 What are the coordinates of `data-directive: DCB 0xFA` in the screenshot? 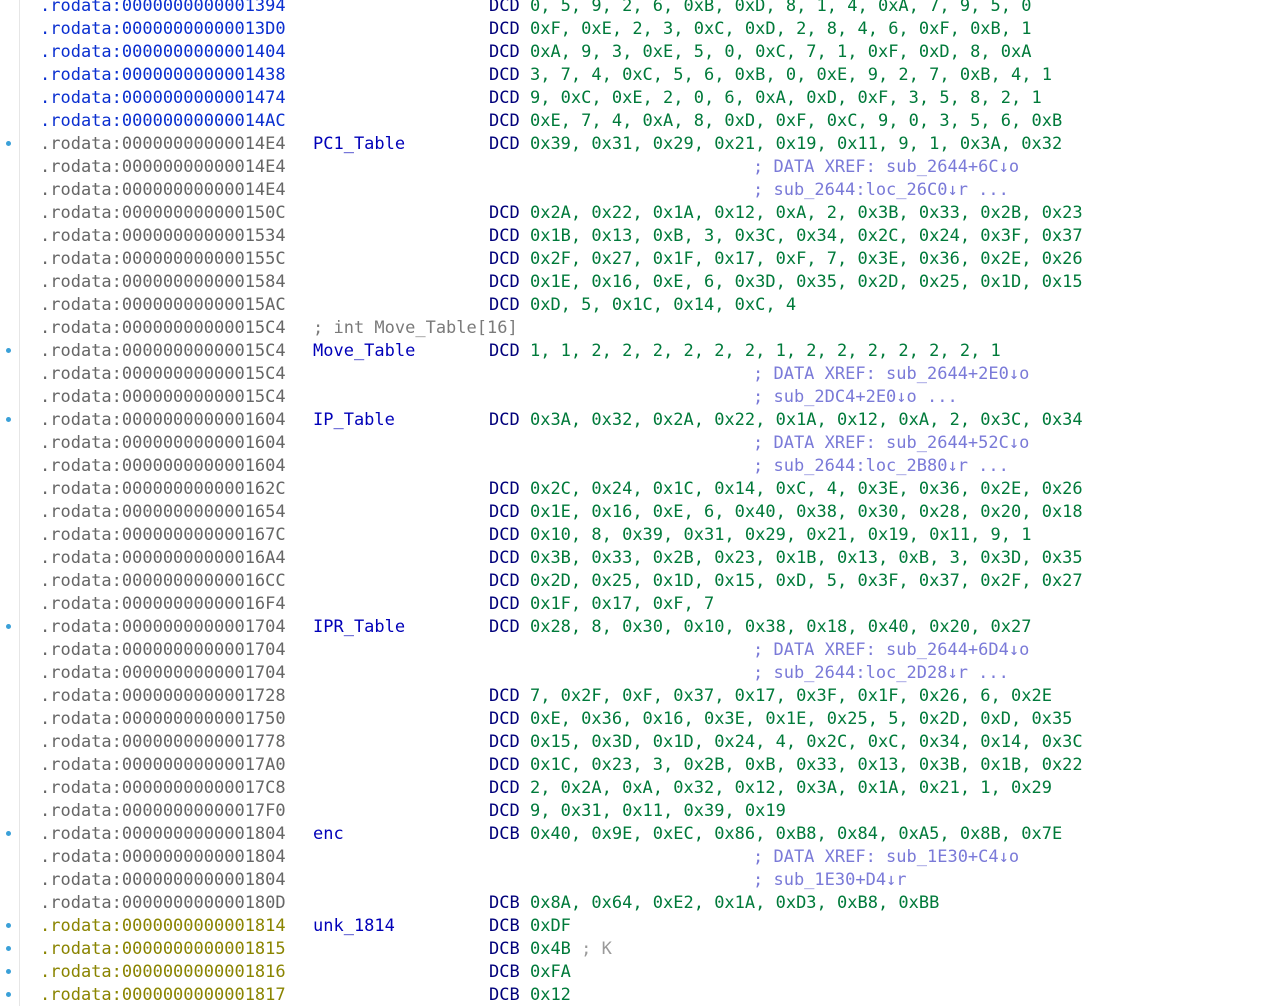 It's located at (530, 972).